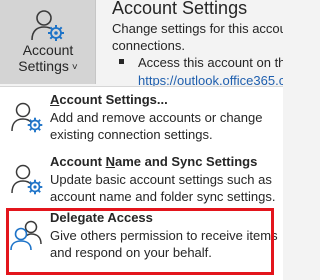 This screenshot has height=280, width=320. What do you see at coordinates (186, 161) in the screenshot?
I see `title-part: ame and Sync Settings` at bounding box center [186, 161].